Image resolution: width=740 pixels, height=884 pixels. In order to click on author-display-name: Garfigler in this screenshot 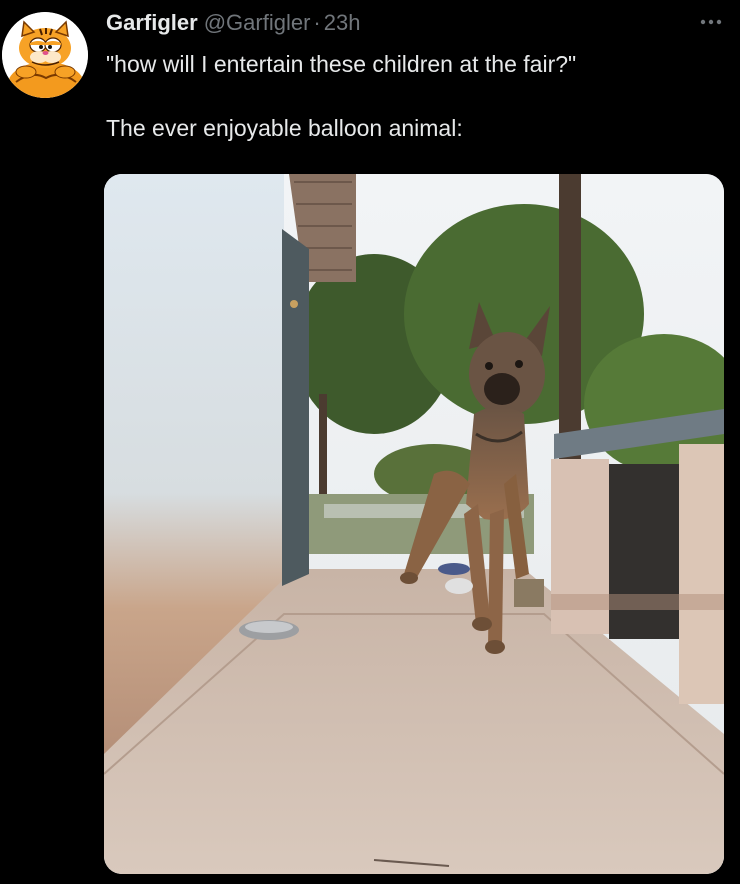, I will do `click(152, 23)`.